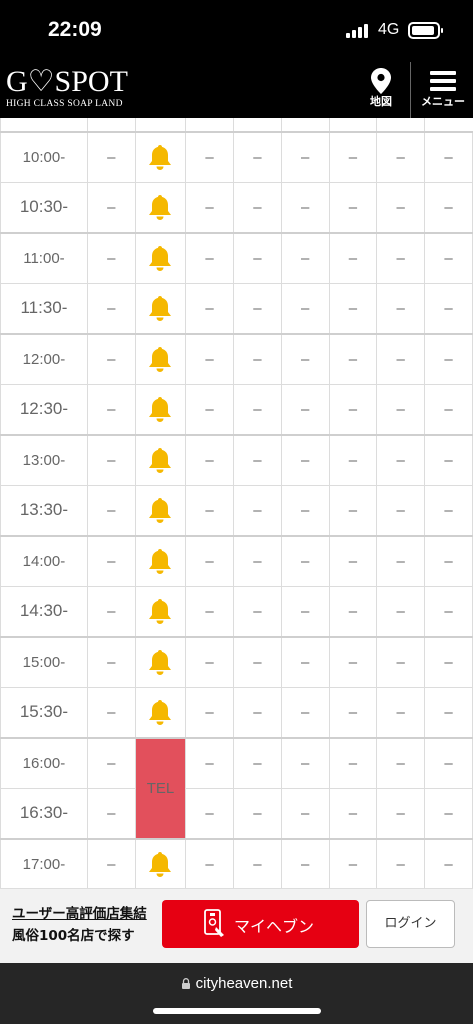 The height and width of the screenshot is (1024, 473). What do you see at coordinates (236, 560) in the screenshot?
I see `schedule-row: 14:00- – – – – – – –` at bounding box center [236, 560].